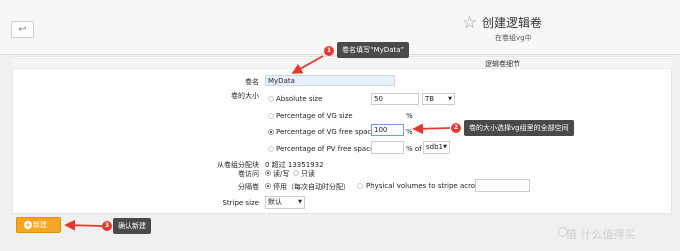 The width and height of the screenshot is (680, 251). I want to click on annotation-badge-2: 2, so click(456, 128).